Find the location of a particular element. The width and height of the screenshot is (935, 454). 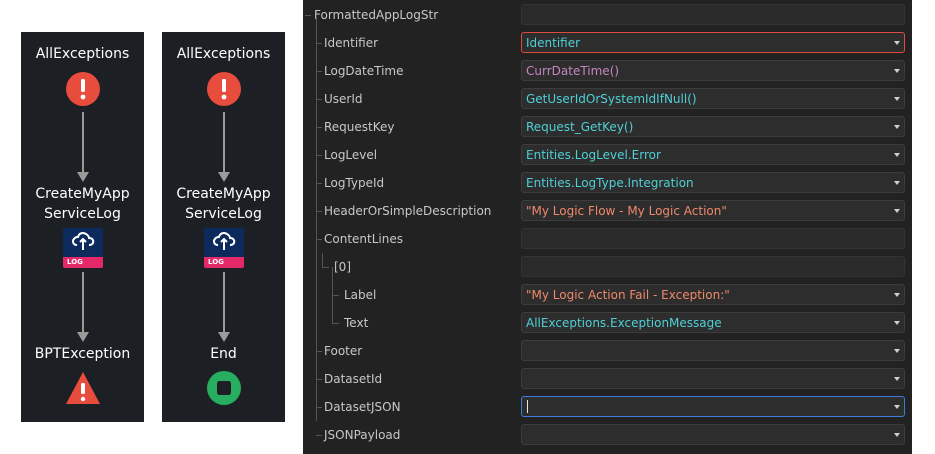

property-value: AllExceptions.ExceptionMessage is located at coordinates (624, 323).